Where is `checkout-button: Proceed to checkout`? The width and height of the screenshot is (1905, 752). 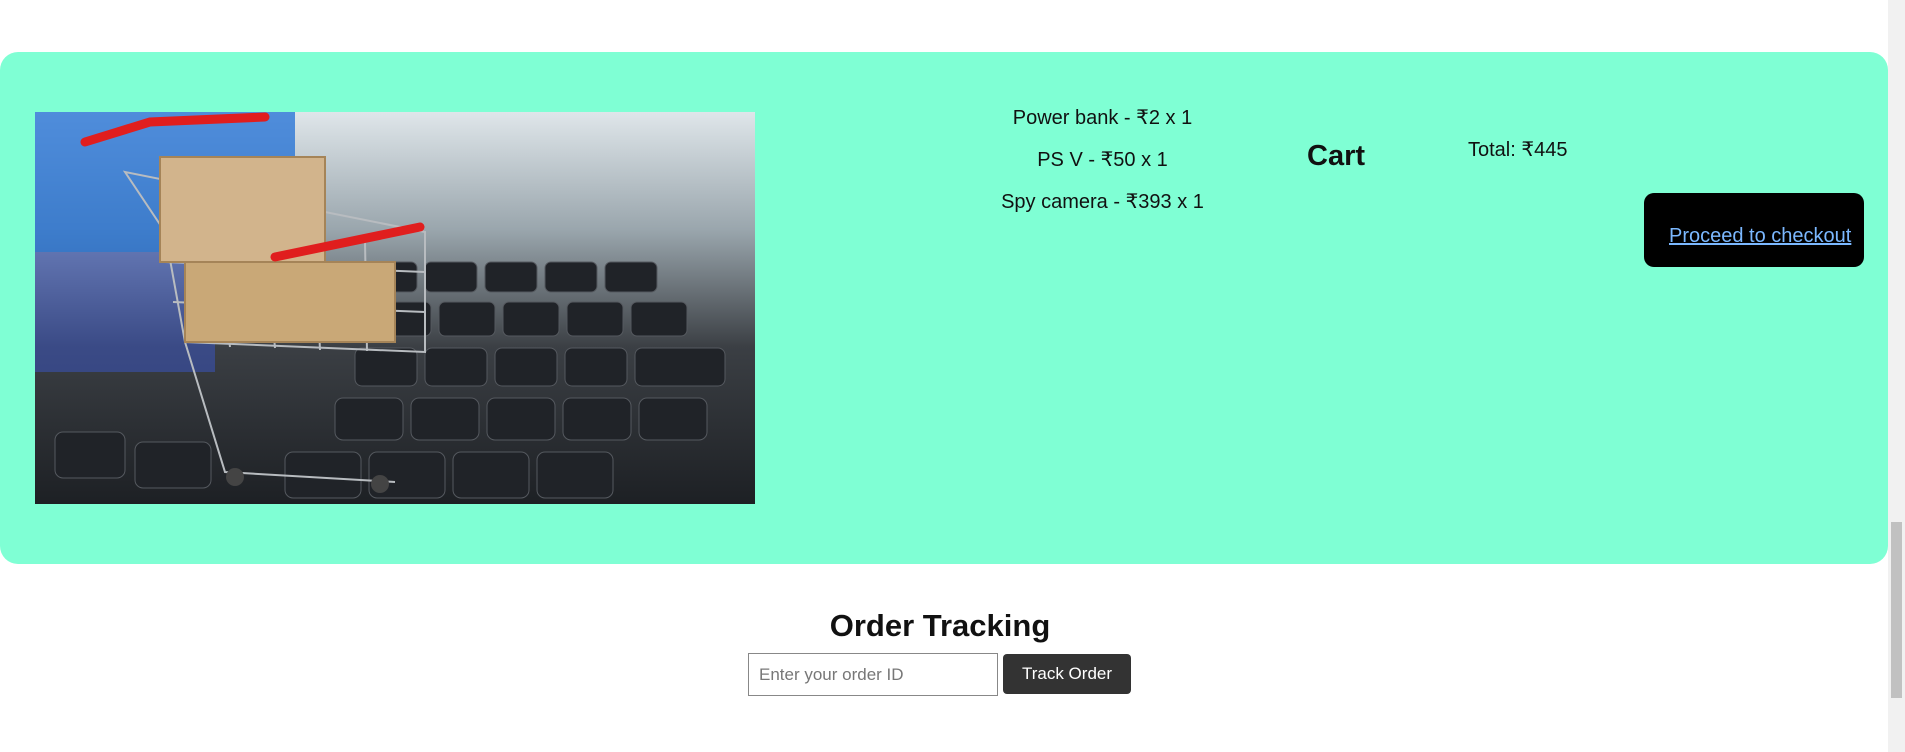
checkout-button: Proceed to checkout is located at coordinates (1754, 230).